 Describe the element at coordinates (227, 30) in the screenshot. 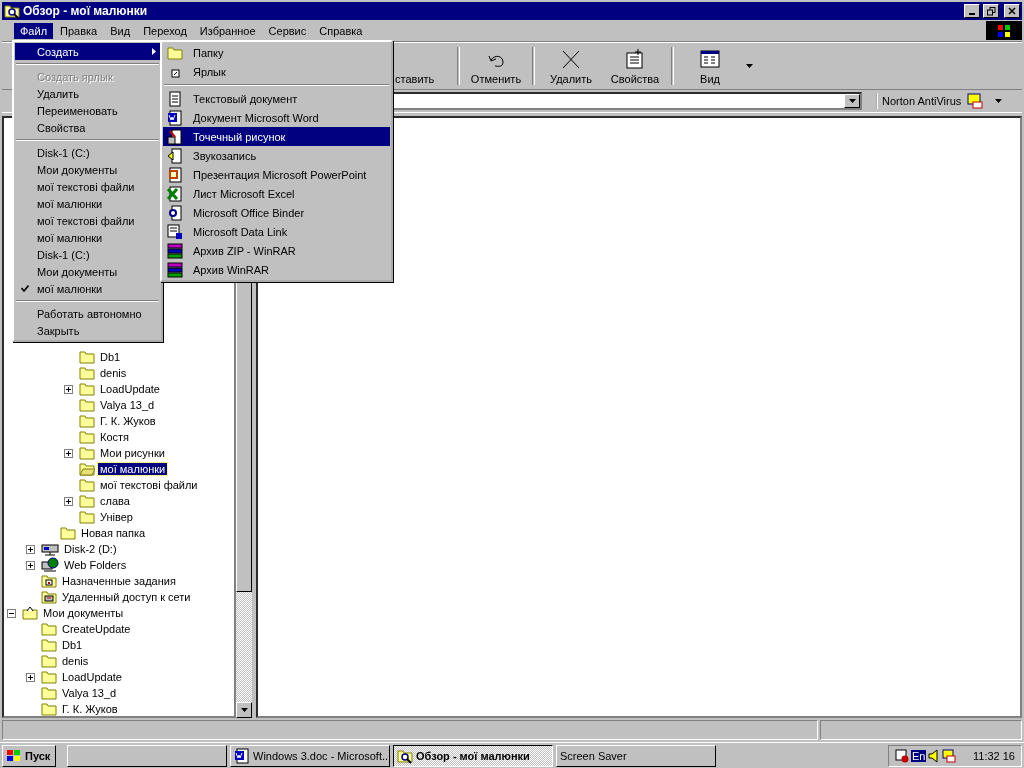

I see `menu-item: Избранное` at that location.